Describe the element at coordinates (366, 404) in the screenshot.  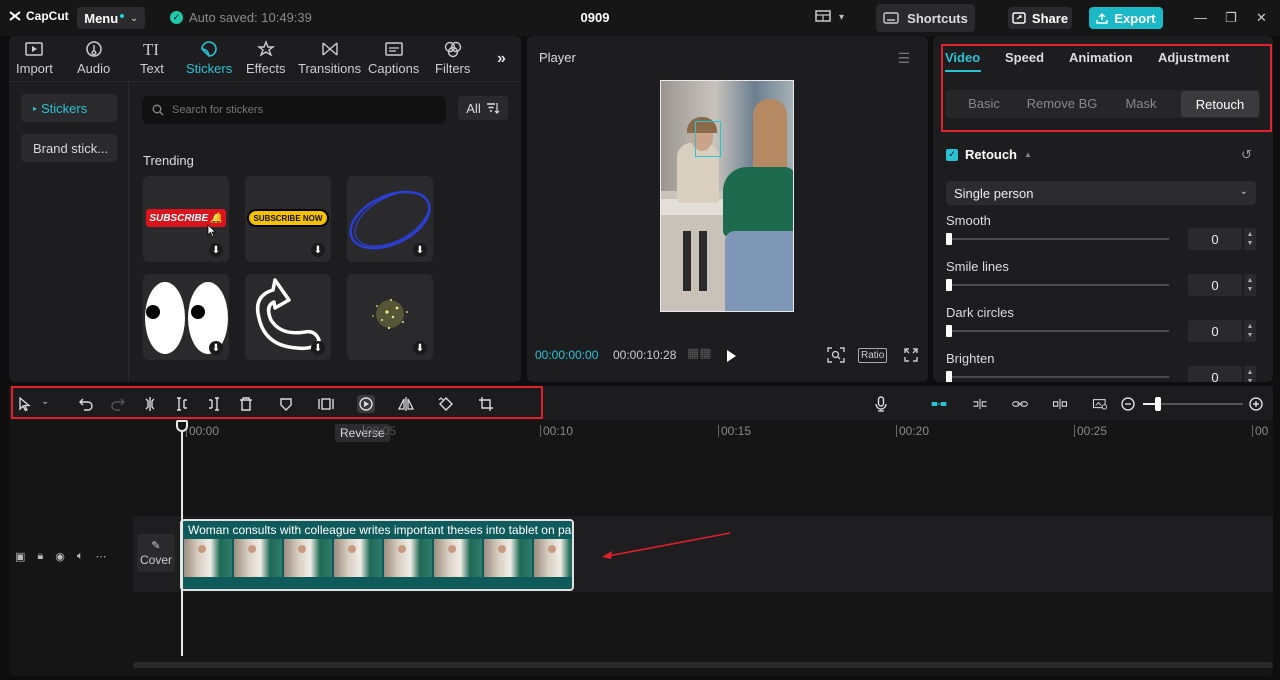
I see `reverse-button` at that location.